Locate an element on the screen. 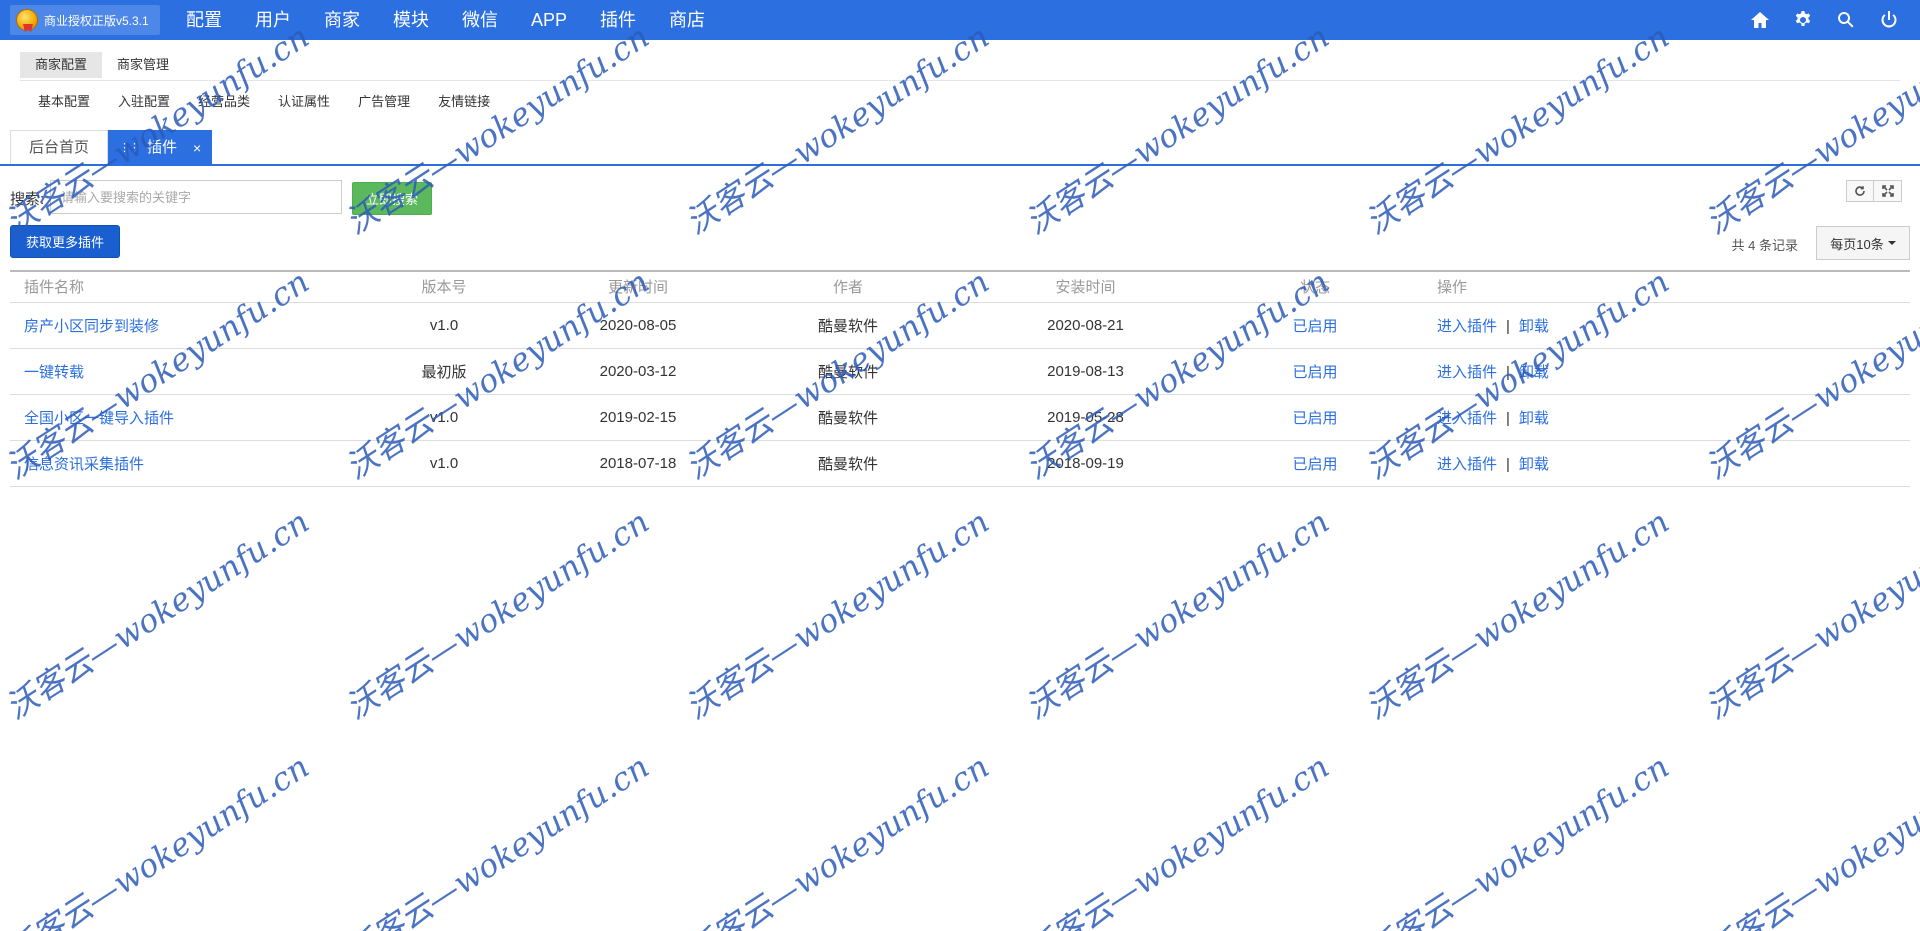 Image resolution: width=1920 pixels, height=931 pixels. search-now-button: 立即搜索 is located at coordinates (392, 198).